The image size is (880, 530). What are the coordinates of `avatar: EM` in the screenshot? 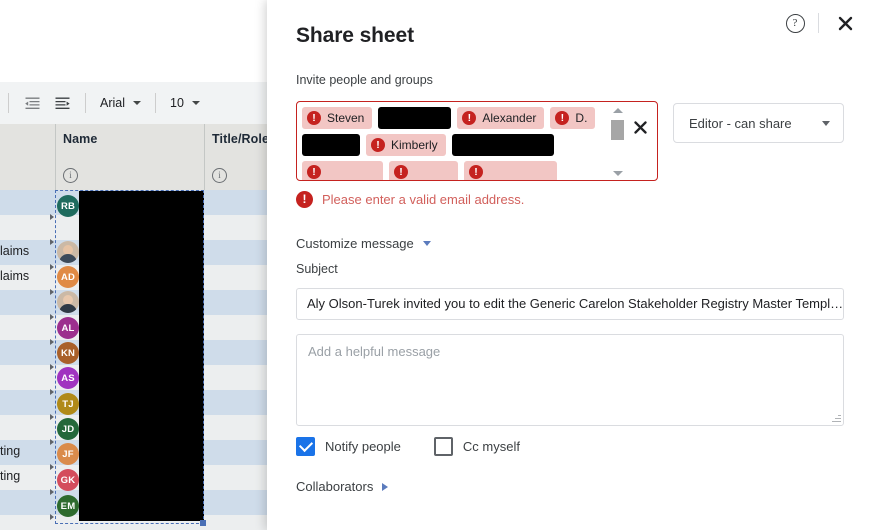 It's located at (68, 506).